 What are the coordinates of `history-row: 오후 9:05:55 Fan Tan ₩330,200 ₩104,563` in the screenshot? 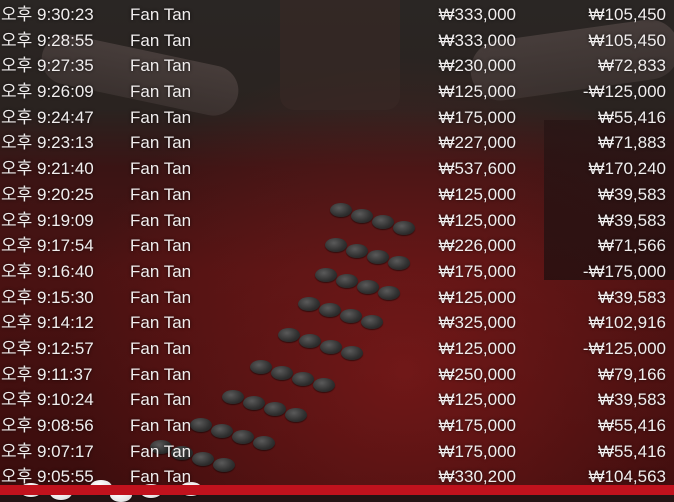 It's located at (337, 477).